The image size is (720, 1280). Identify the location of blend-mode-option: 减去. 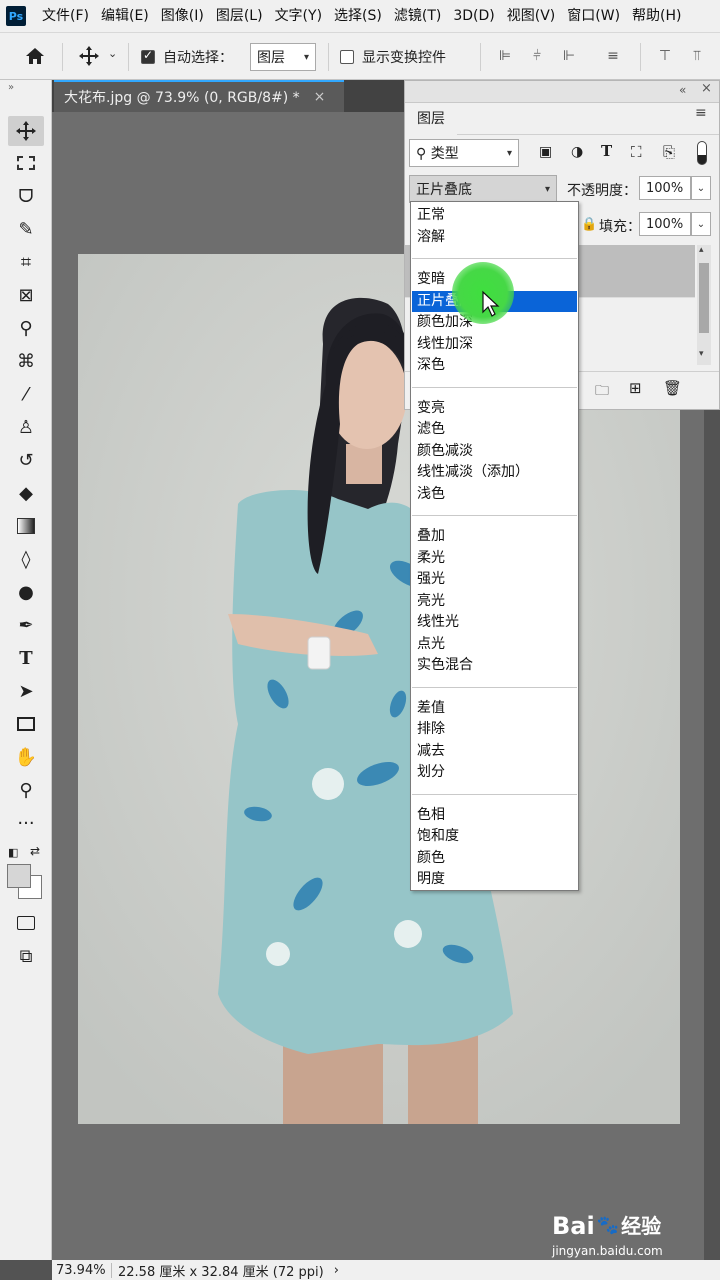
(494, 751).